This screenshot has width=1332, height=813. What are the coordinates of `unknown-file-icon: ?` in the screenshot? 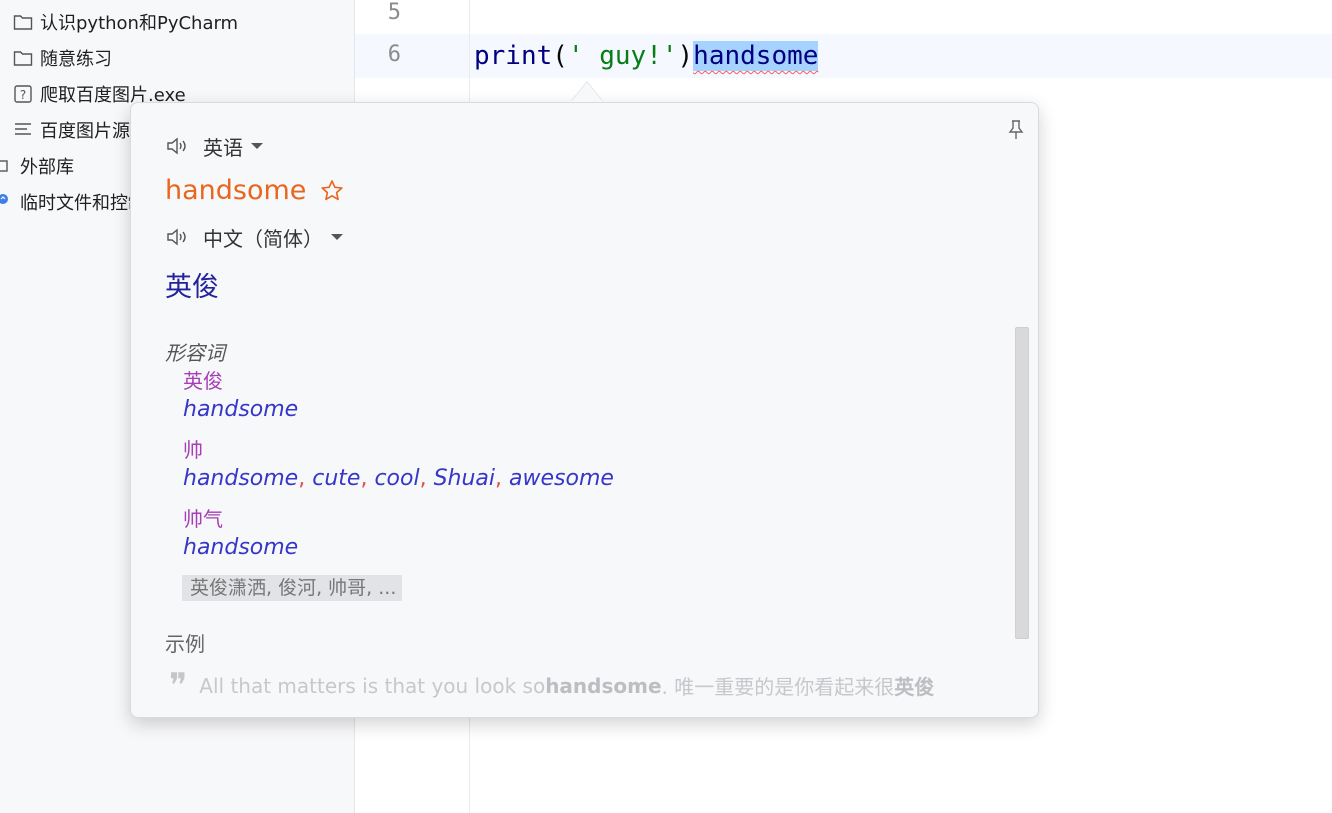 It's located at (23, 94).